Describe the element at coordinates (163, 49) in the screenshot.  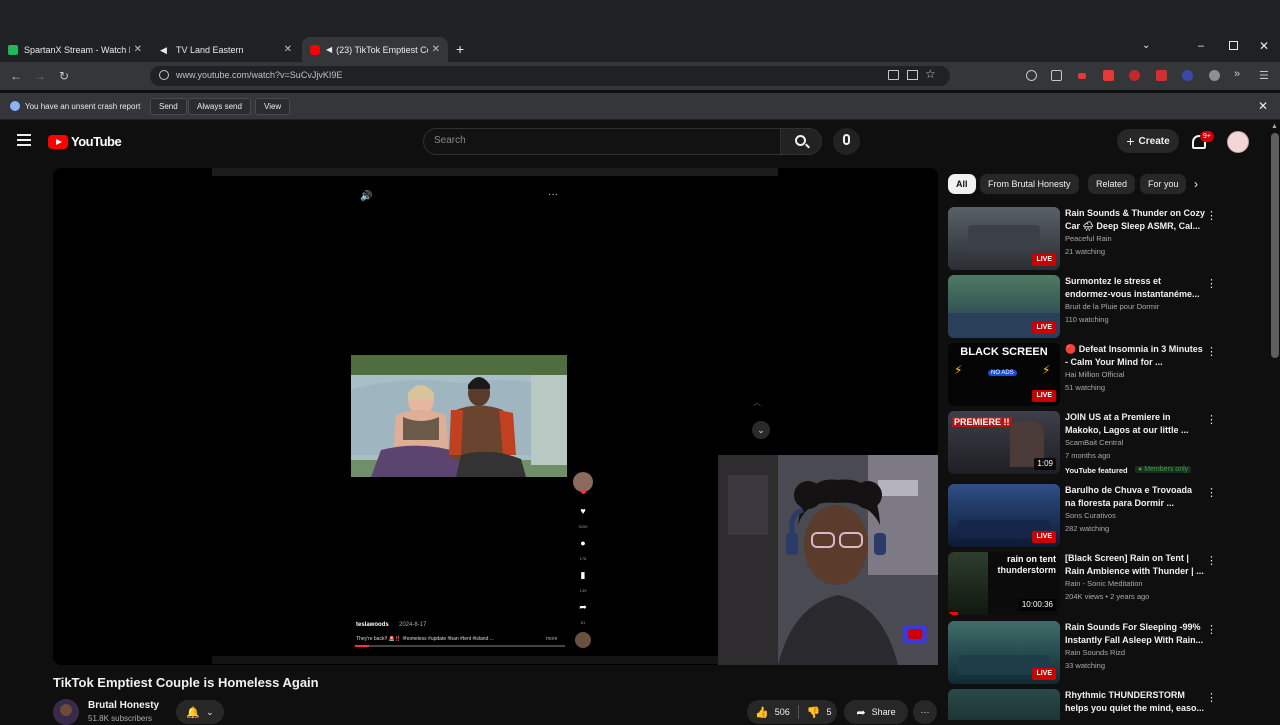
I see `speaker-icon: ◀` at that location.